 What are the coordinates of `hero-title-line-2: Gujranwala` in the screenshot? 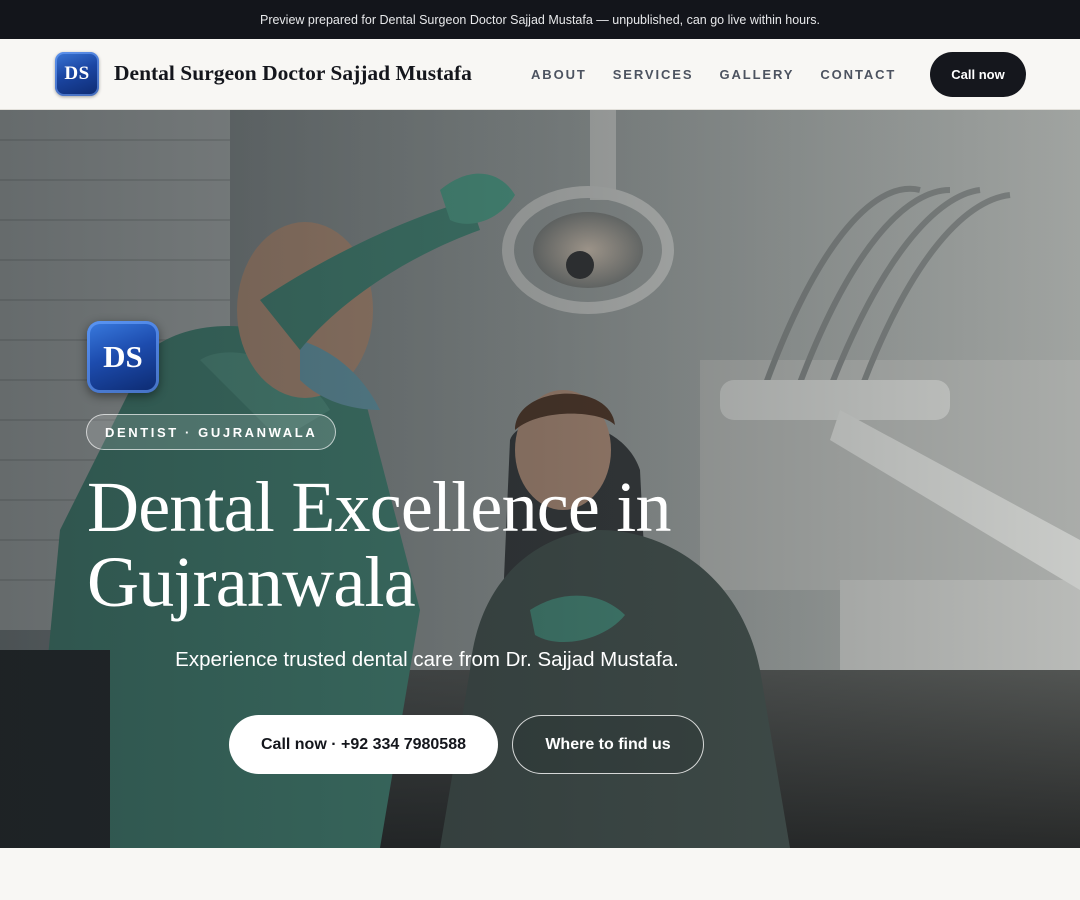 It's located at (251, 582).